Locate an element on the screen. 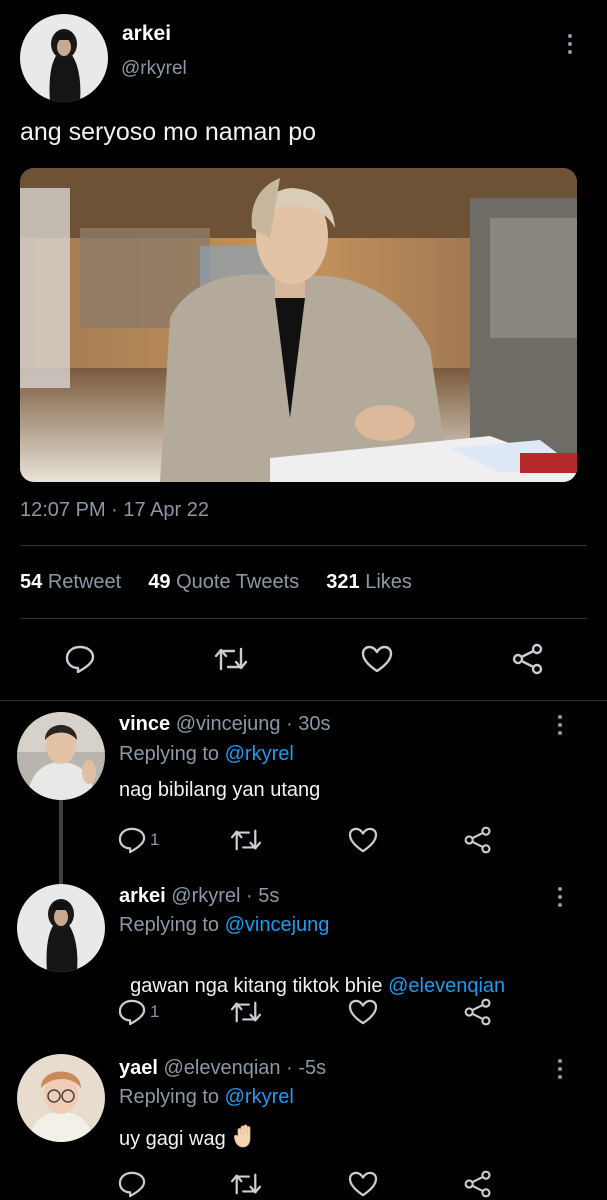 Image resolution: width=607 pixels, height=1200 pixels. author-avatar is located at coordinates (64, 58).